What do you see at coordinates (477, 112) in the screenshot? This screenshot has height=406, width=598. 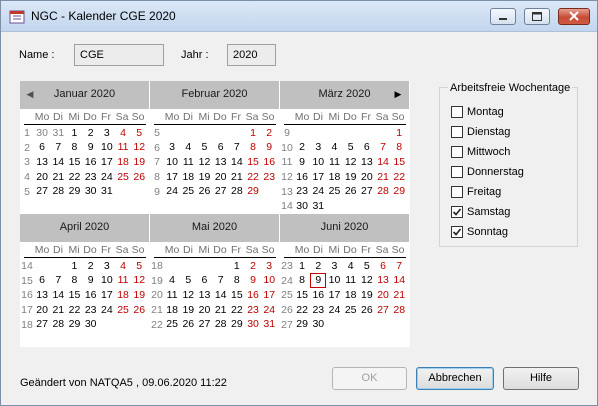 I see `weekday-option-montag: Montag` at bounding box center [477, 112].